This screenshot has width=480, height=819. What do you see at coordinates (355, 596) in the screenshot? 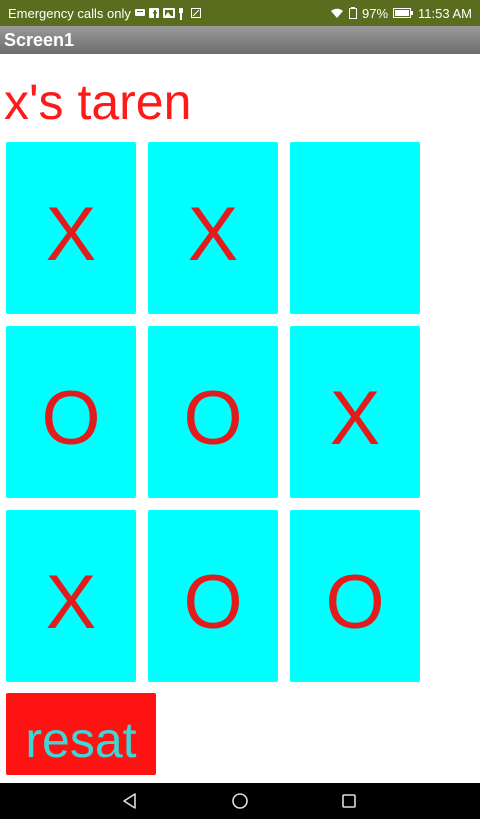
I see `board-cell-9: O` at bounding box center [355, 596].